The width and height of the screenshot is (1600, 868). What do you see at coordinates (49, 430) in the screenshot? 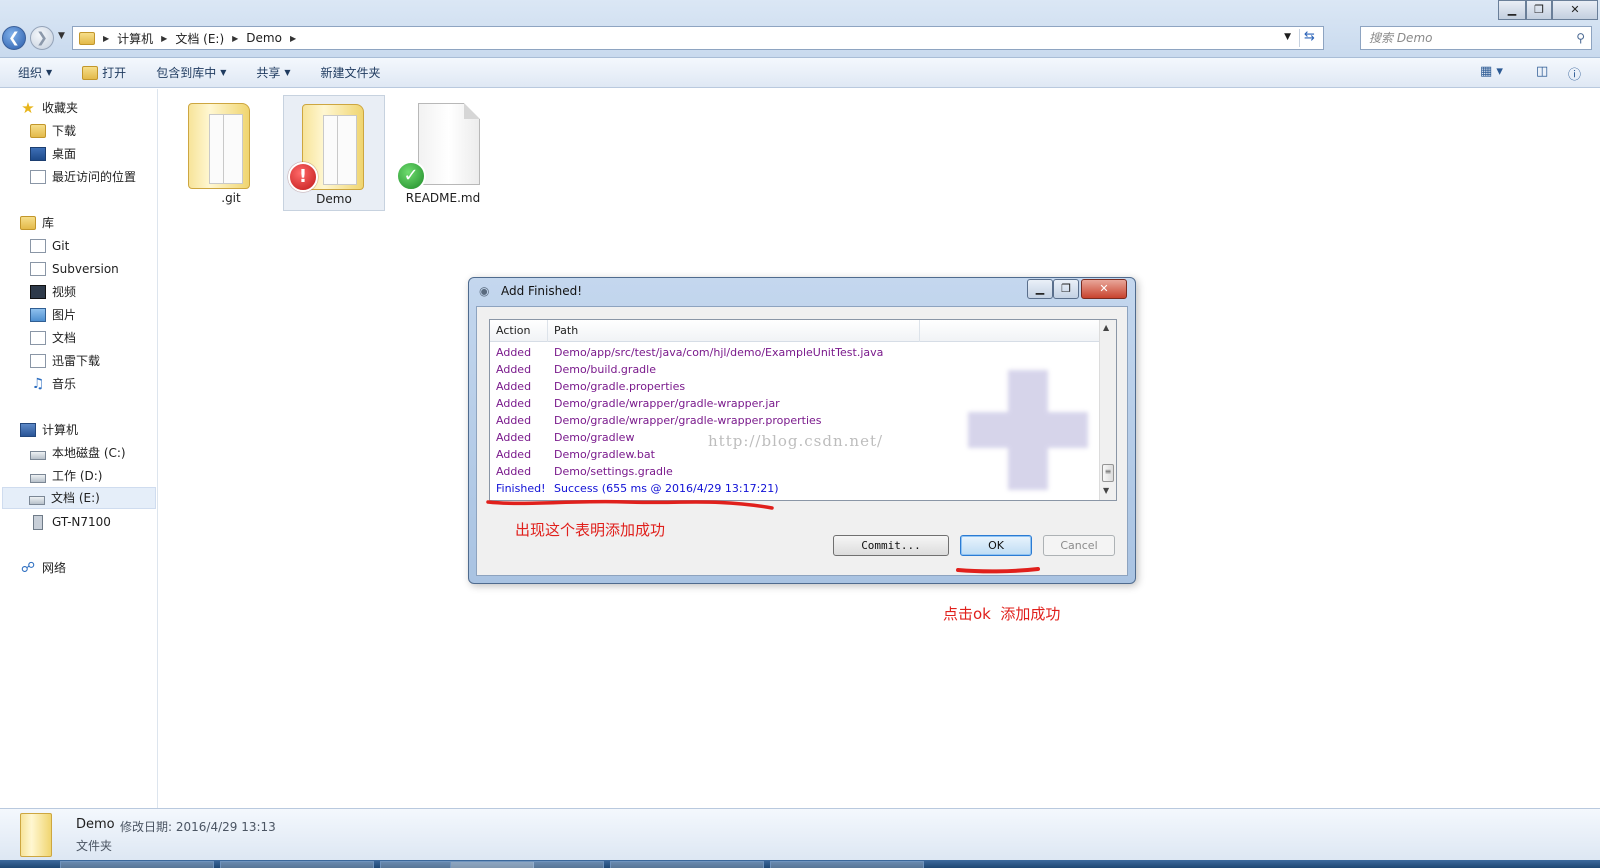
I see `sidebar-item-computer: 计算机` at bounding box center [49, 430].